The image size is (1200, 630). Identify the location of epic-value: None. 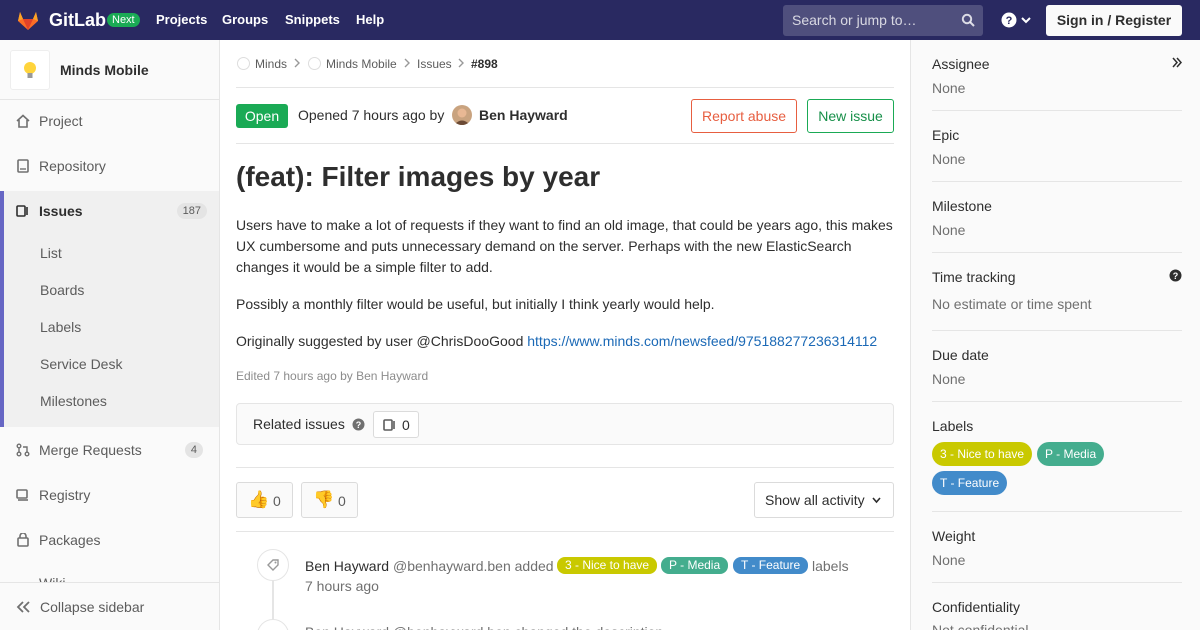
(949, 159).